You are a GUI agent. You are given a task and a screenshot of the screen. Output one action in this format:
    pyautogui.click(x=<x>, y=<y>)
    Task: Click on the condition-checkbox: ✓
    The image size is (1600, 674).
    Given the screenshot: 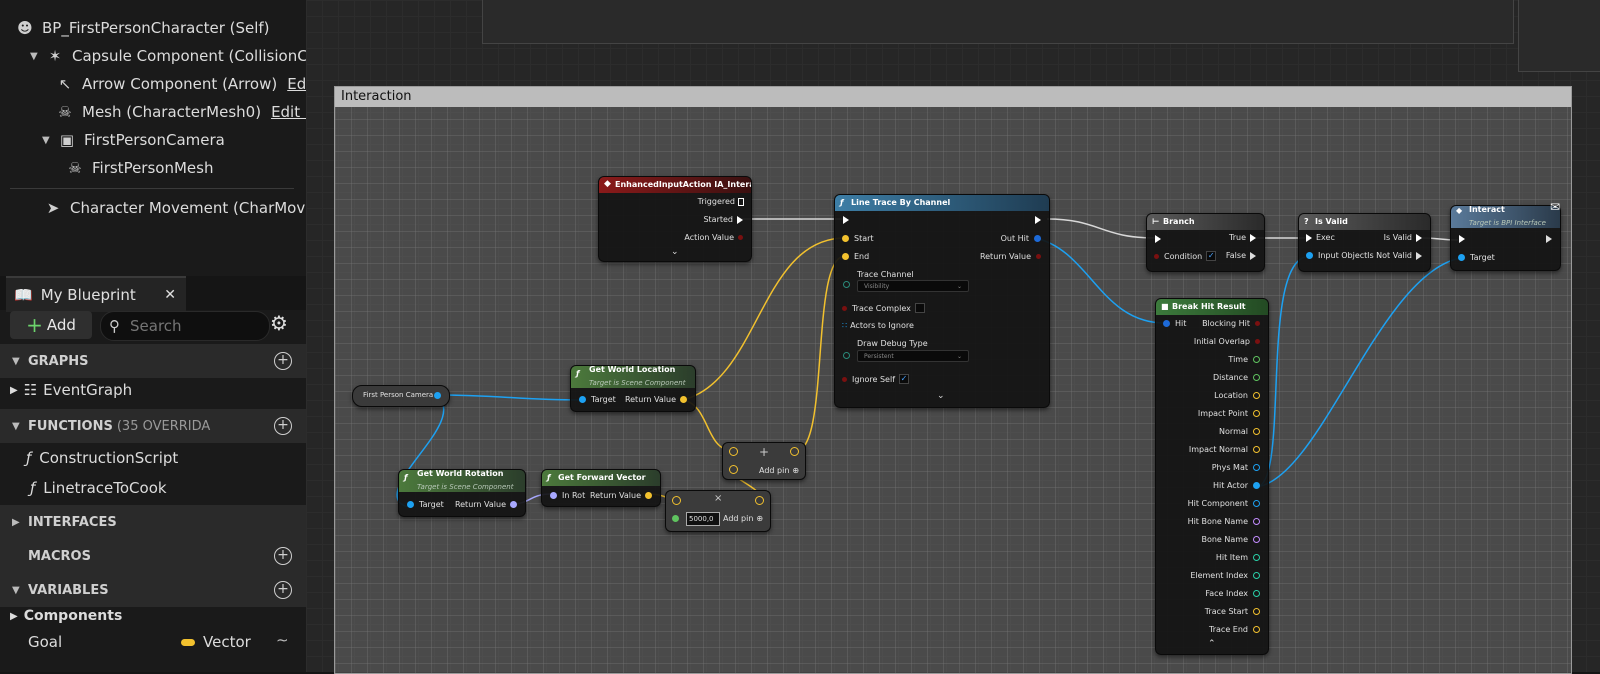 What is the action you would take?
    pyautogui.click(x=1211, y=256)
    